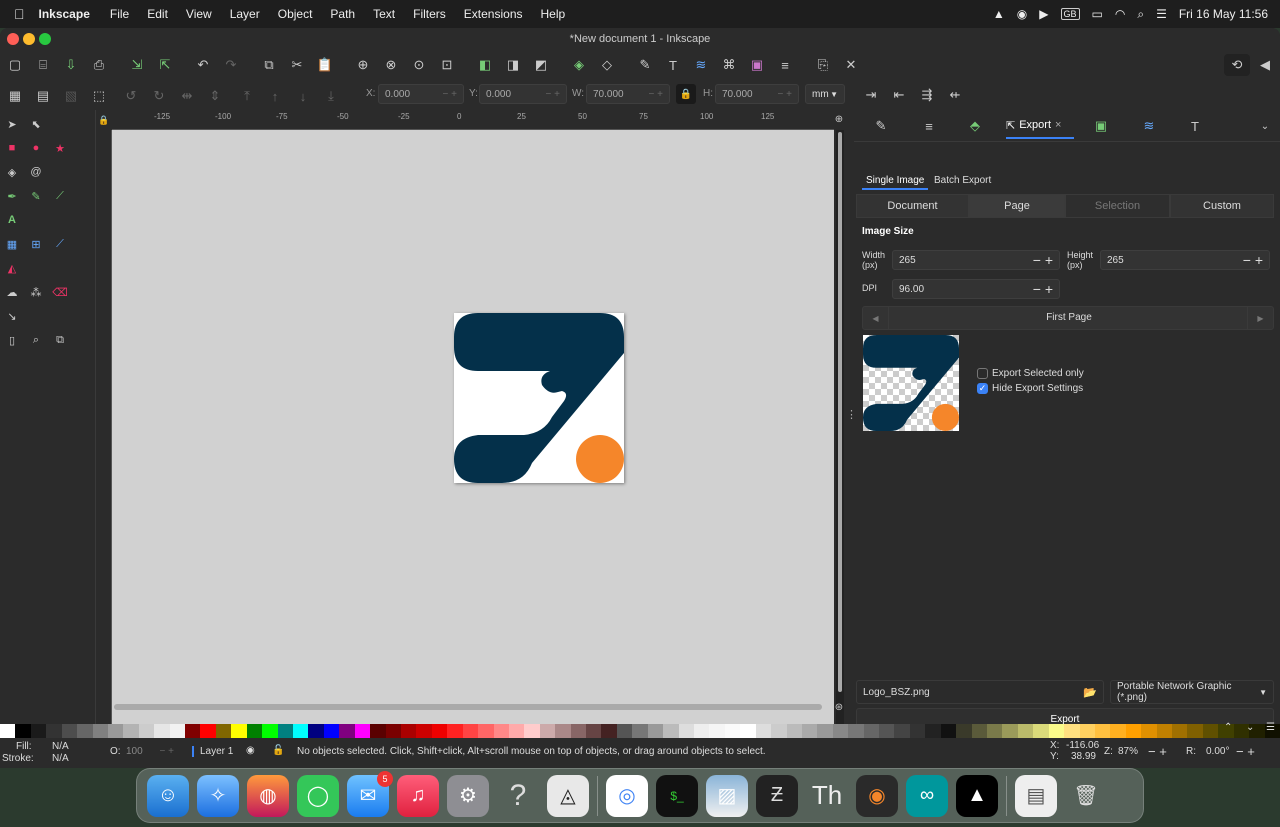 The image size is (1280, 827). What do you see at coordinates (278, 750) in the screenshot?
I see `layer-lock-icon: 🔓` at bounding box center [278, 750].